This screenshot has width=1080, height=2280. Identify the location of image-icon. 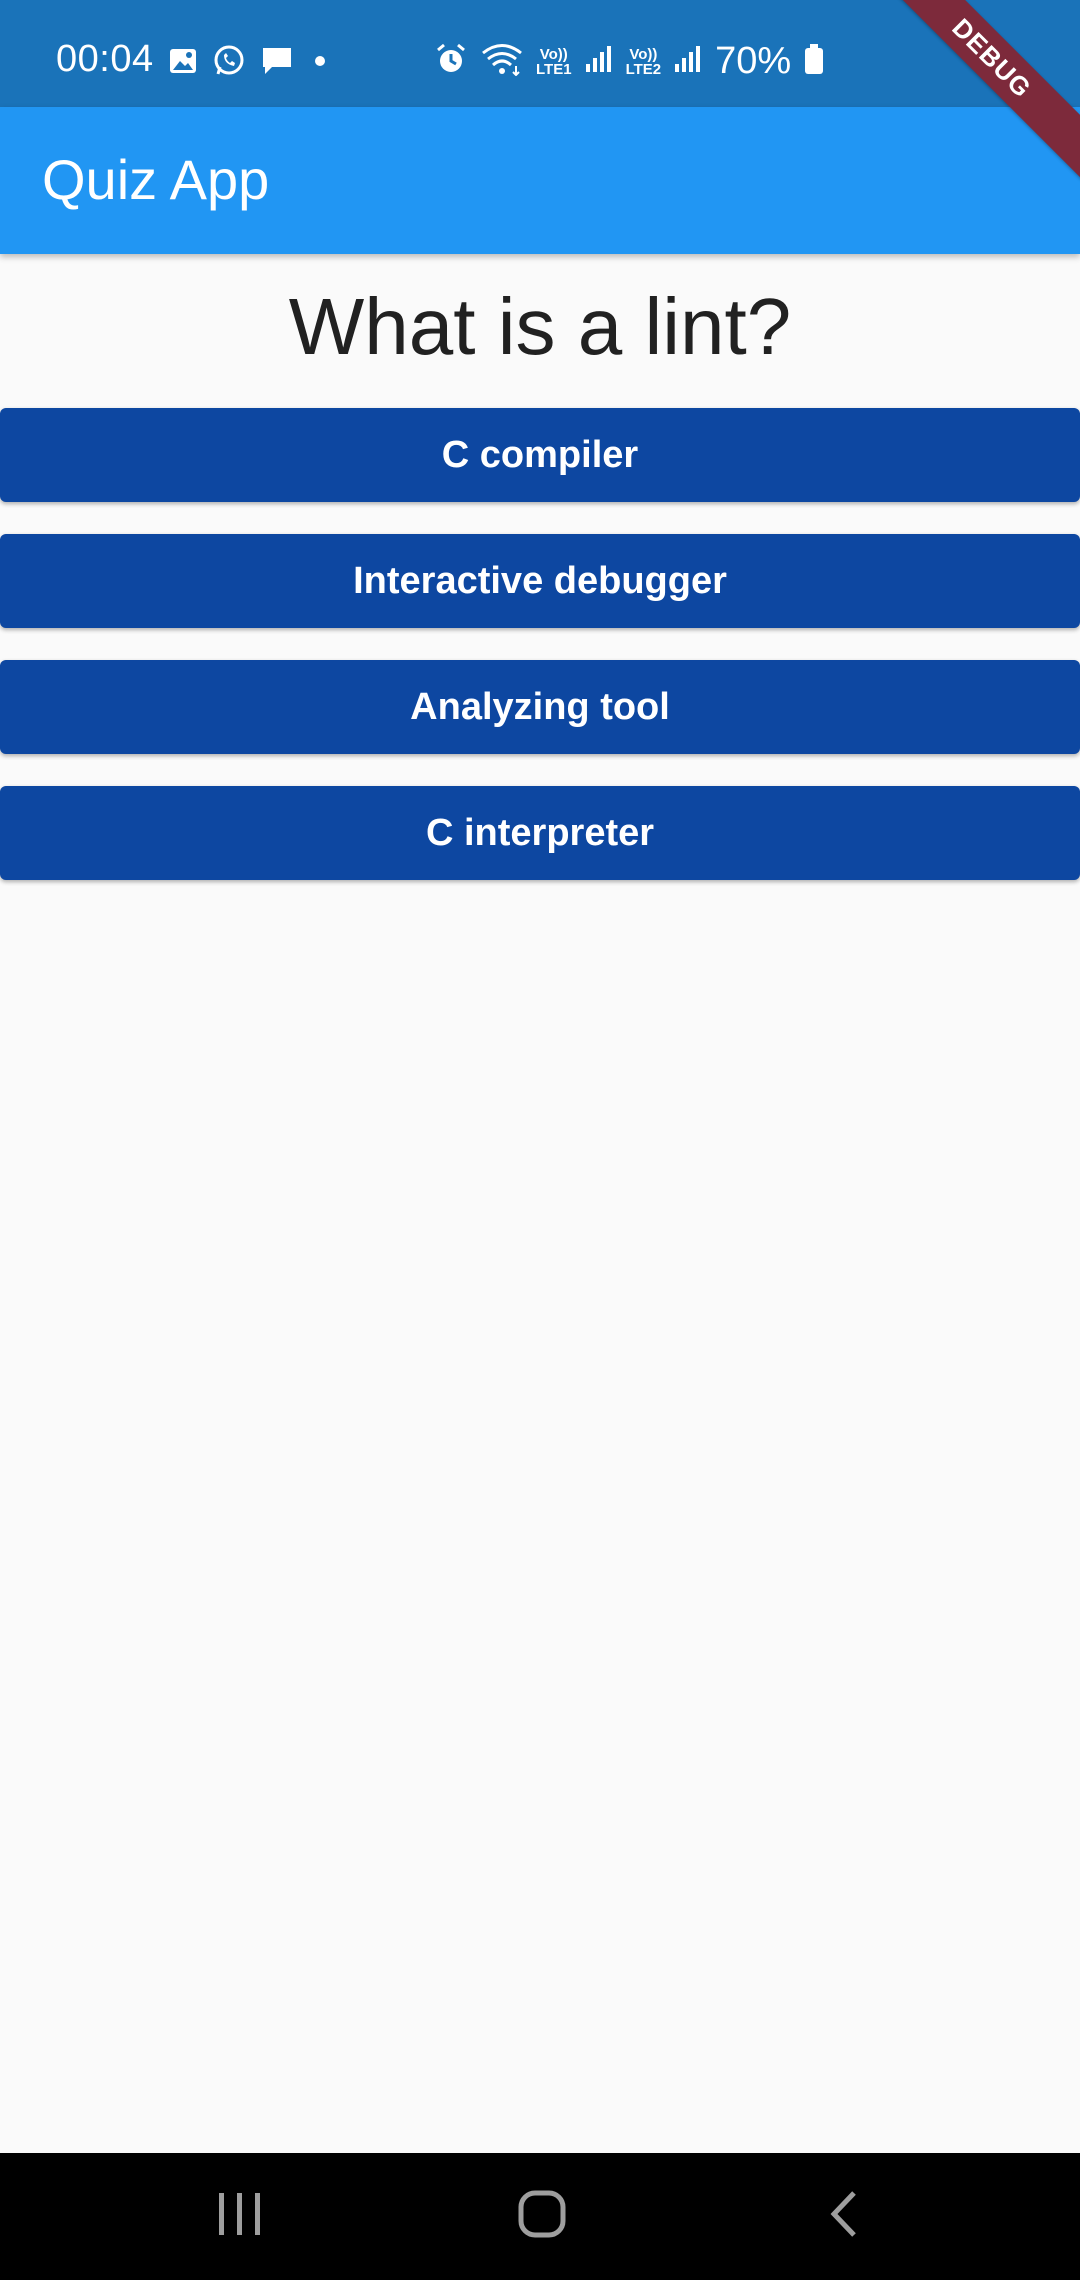
(183, 63).